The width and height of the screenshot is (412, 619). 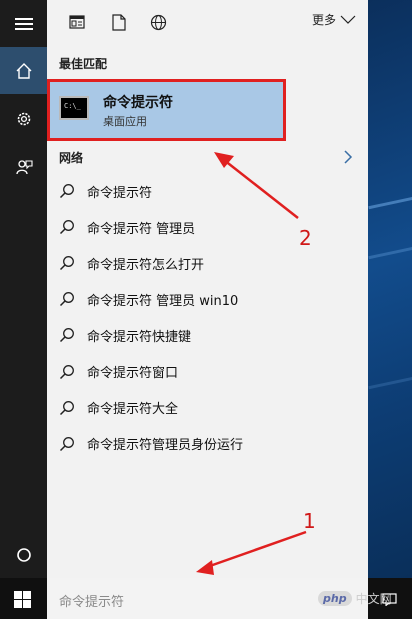 I want to click on feedback-button, so click(x=23, y=166).